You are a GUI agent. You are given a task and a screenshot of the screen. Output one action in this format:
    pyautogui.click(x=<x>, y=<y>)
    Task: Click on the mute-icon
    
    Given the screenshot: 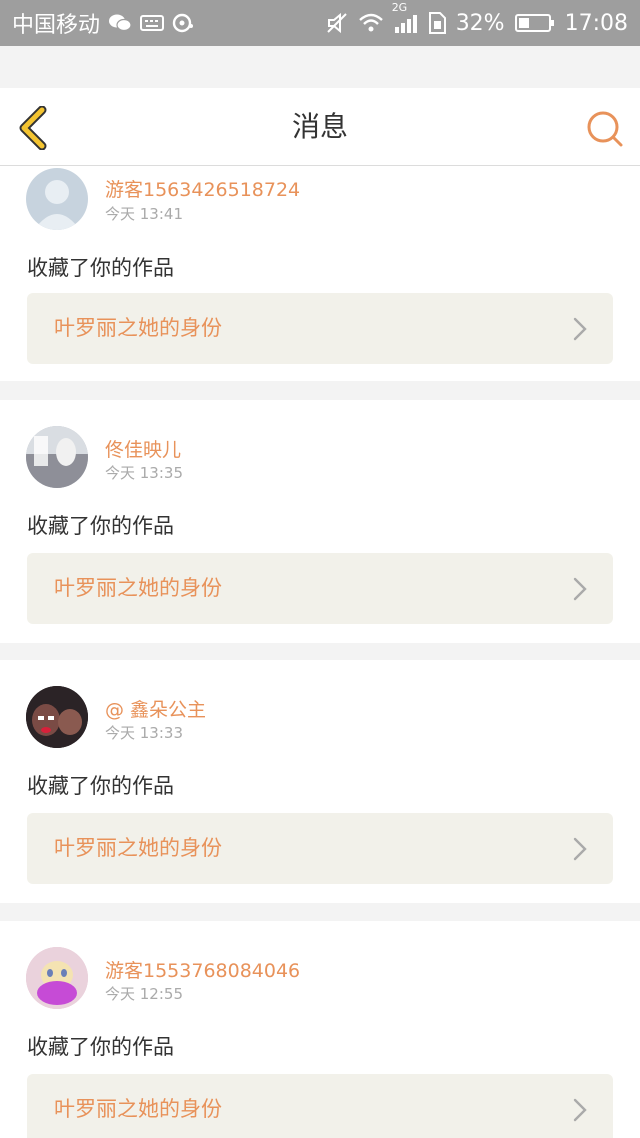 What is the action you would take?
    pyautogui.click(x=337, y=23)
    